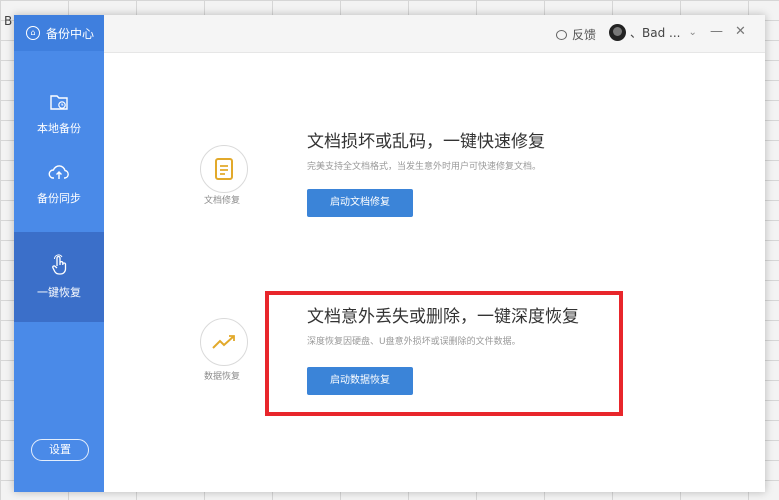 The height and width of the screenshot is (500, 779). Describe the element at coordinates (617, 32) in the screenshot. I see `avatar` at that location.